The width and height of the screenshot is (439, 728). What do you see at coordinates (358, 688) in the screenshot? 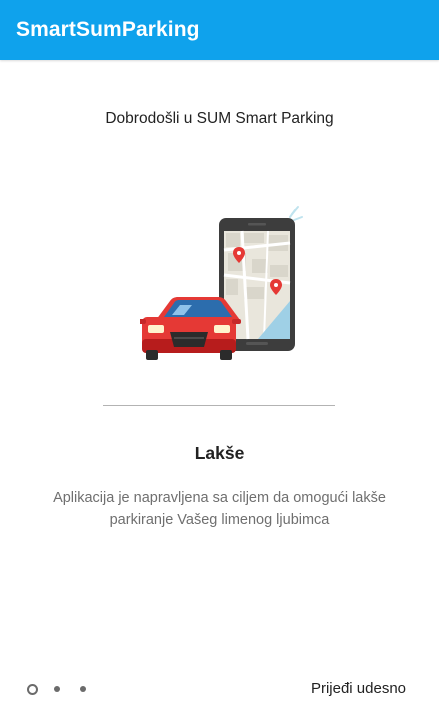
I see `next-button: Prijeđi udesno` at bounding box center [358, 688].